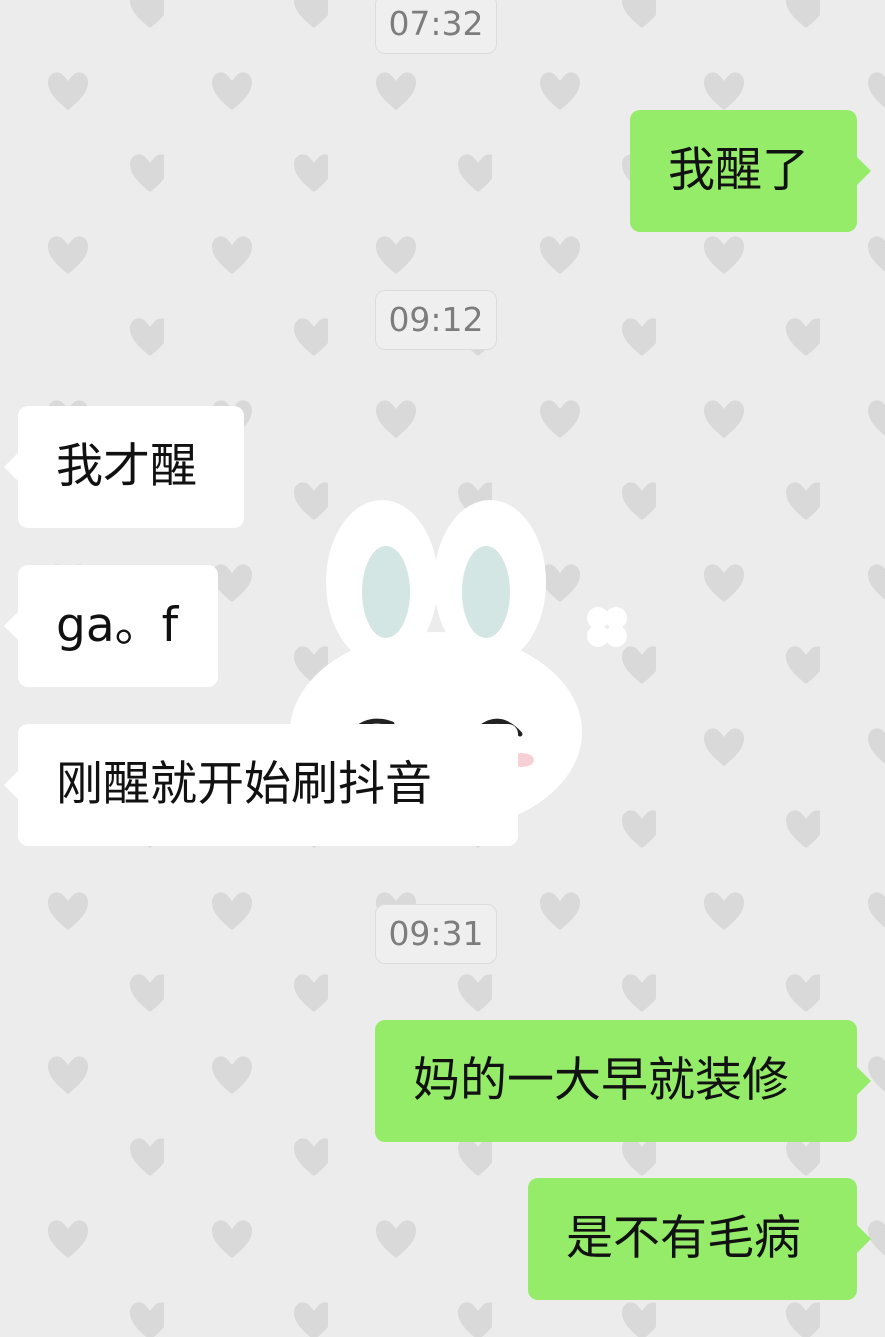 The height and width of the screenshot is (1337, 885). Describe the element at coordinates (436, 934) in the screenshot. I see `timestamp: 09:31` at that location.